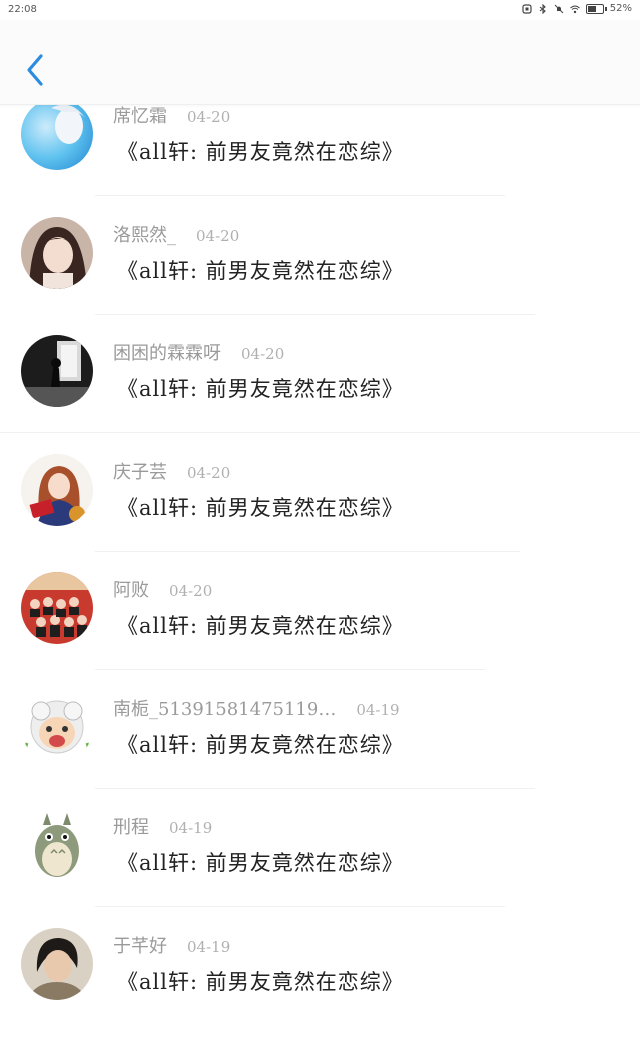 The height and width of the screenshot is (1046, 640). Describe the element at coordinates (131, 827) in the screenshot. I see `username: 刑程` at that location.